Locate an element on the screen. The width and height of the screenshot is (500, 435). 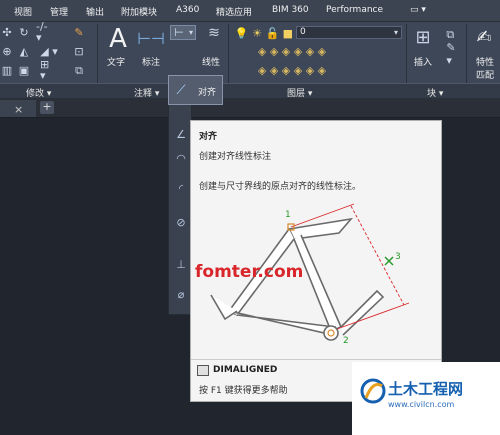
move-icon: ✣ is located at coordinates (7, 32).